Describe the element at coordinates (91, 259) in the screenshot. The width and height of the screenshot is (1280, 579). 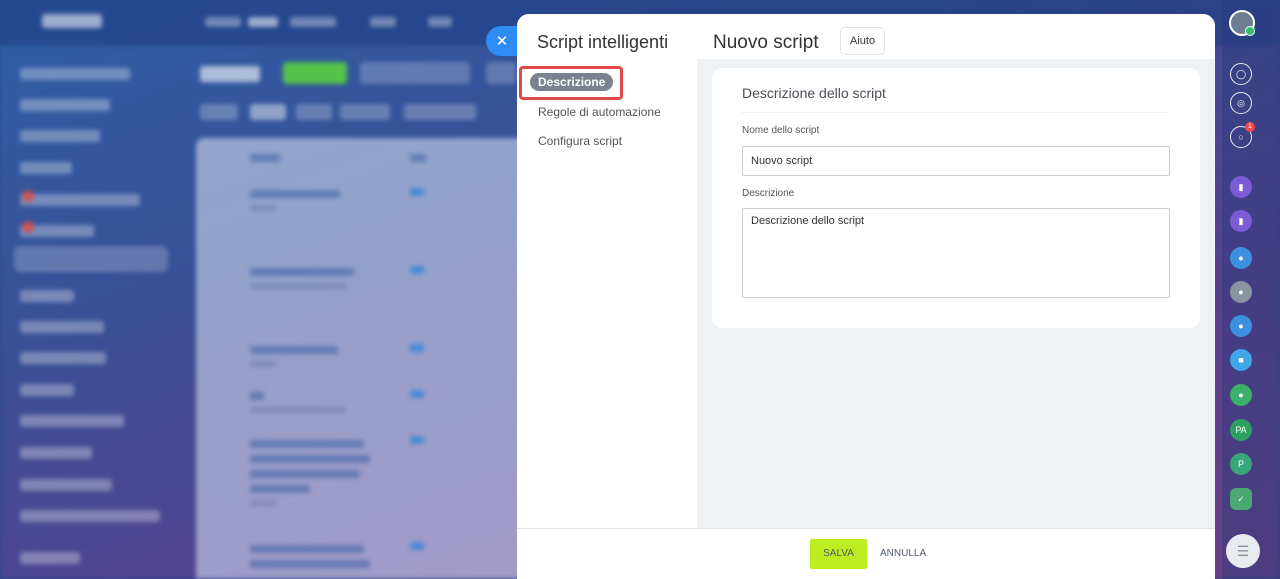
I see `bg-sidebar-selected` at that location.